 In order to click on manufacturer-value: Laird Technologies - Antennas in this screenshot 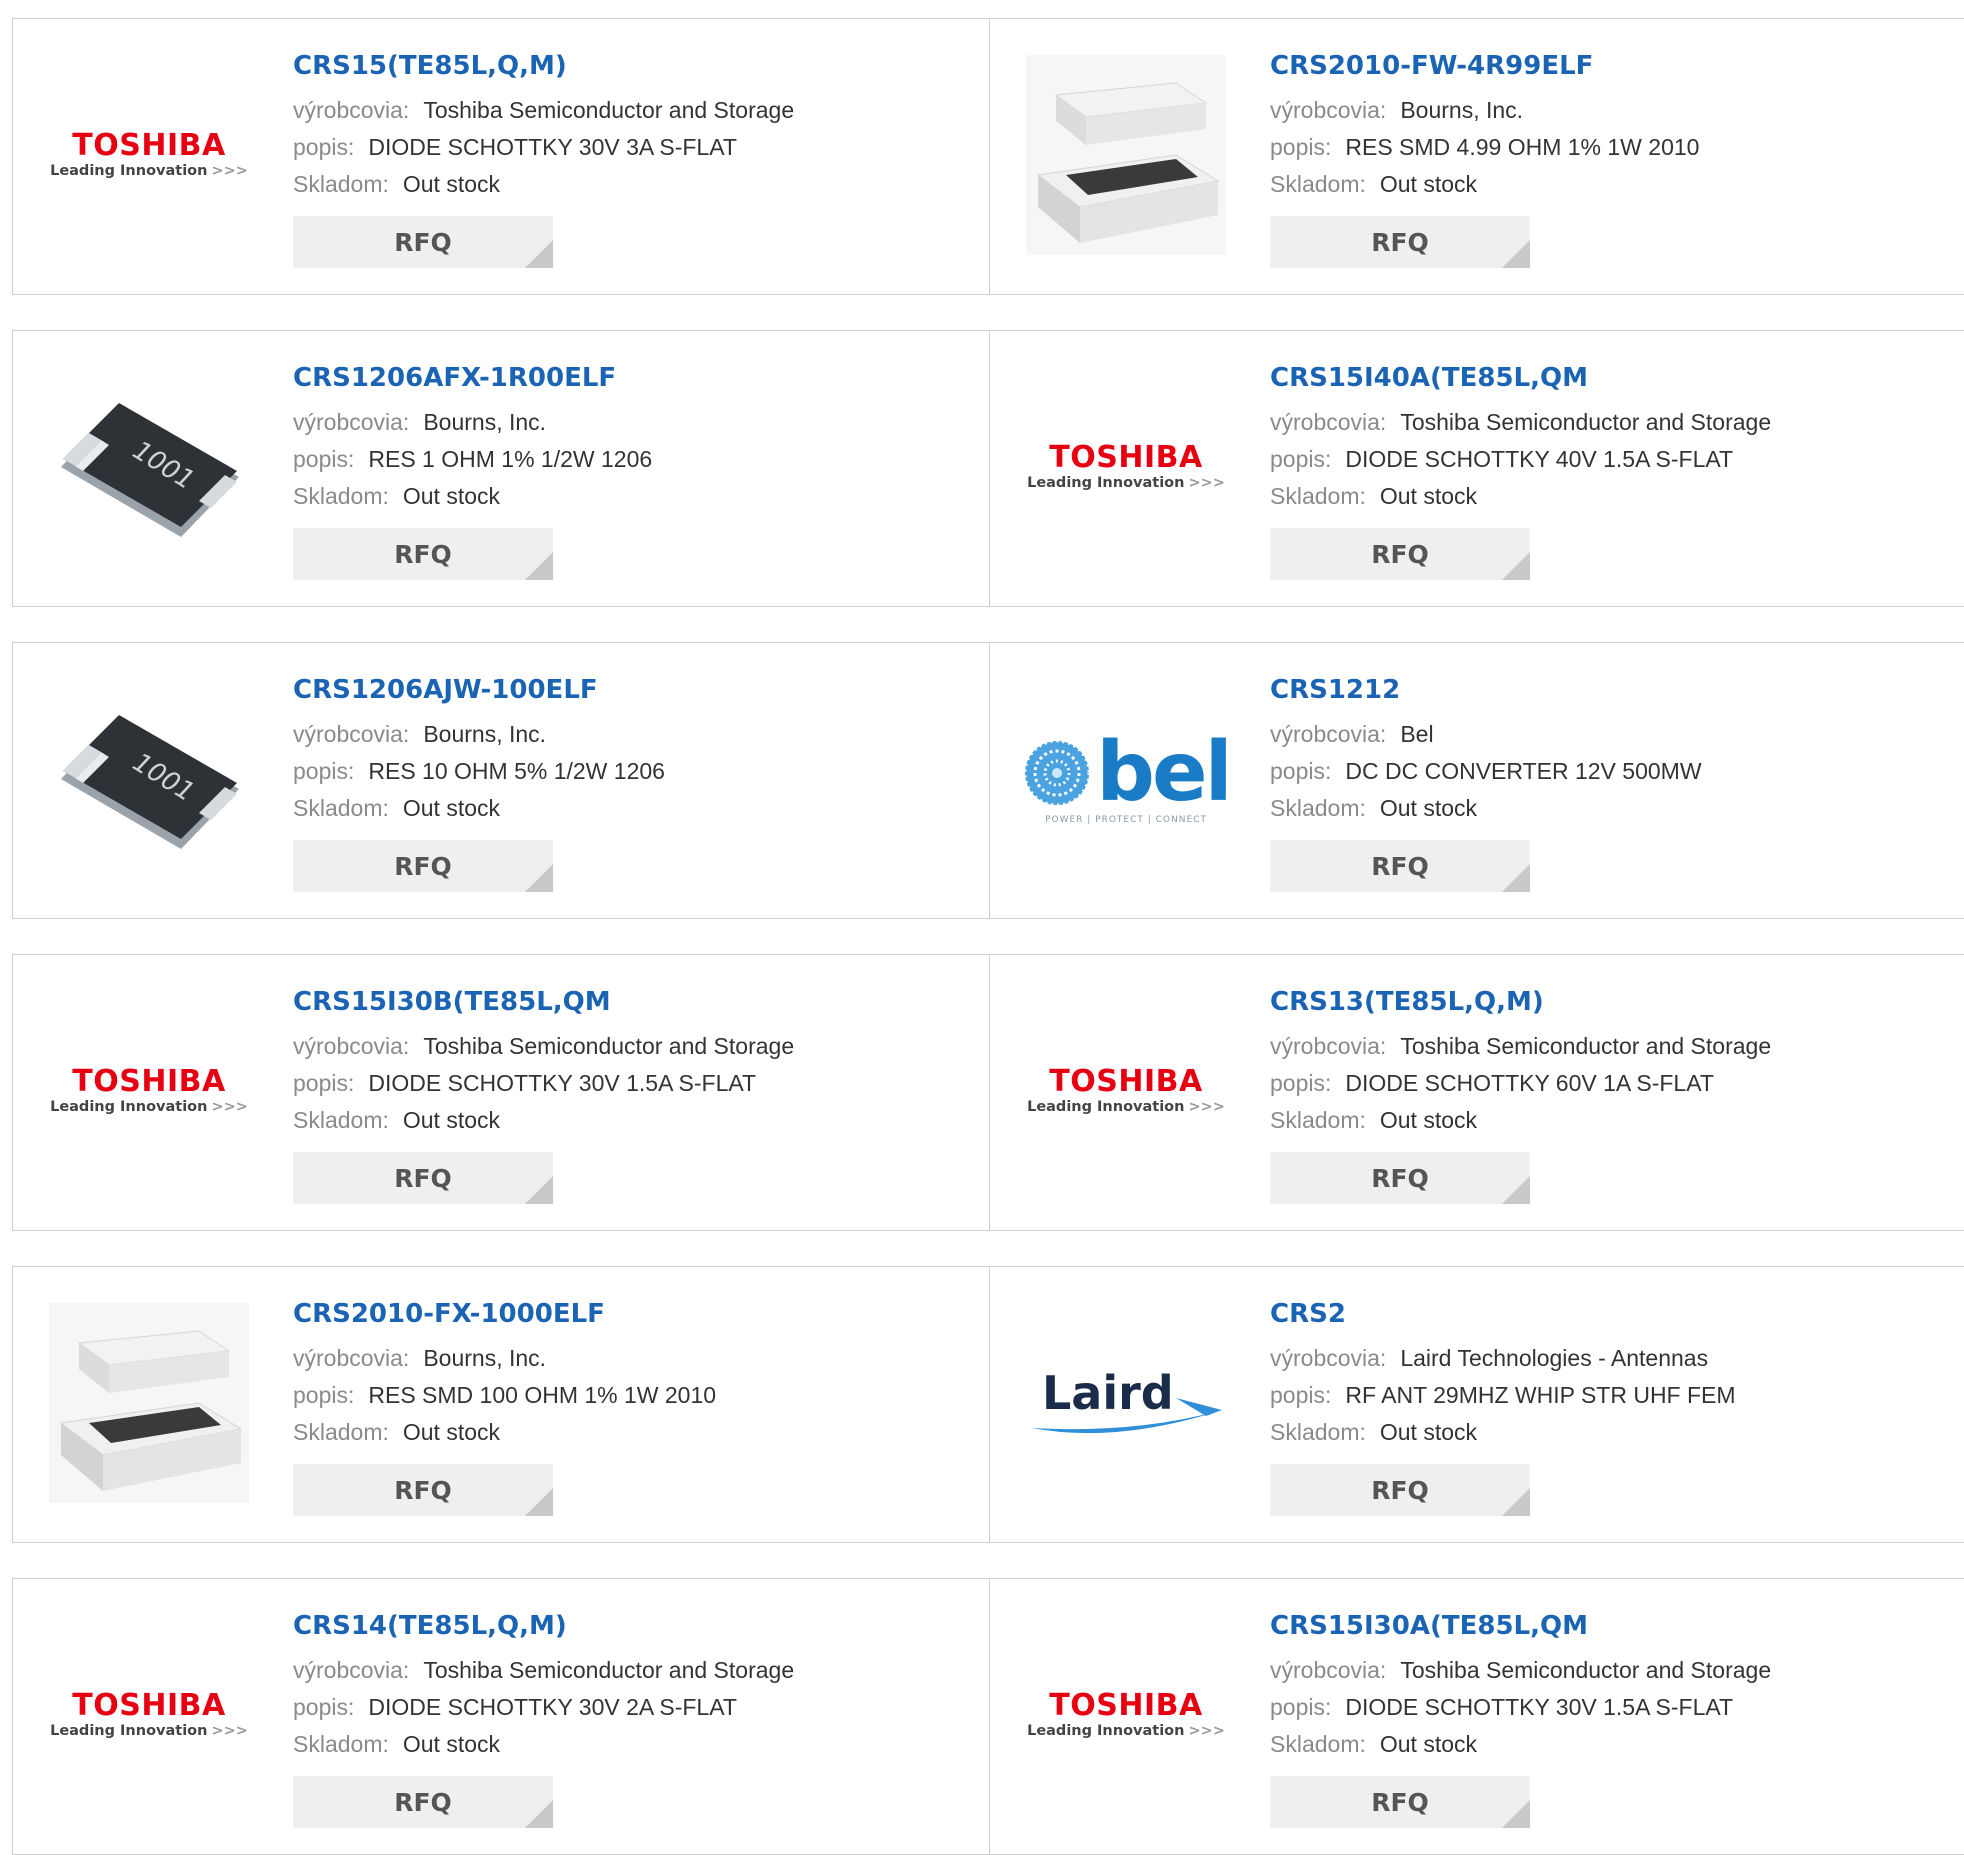, I will do `click(1554, 1358)`.